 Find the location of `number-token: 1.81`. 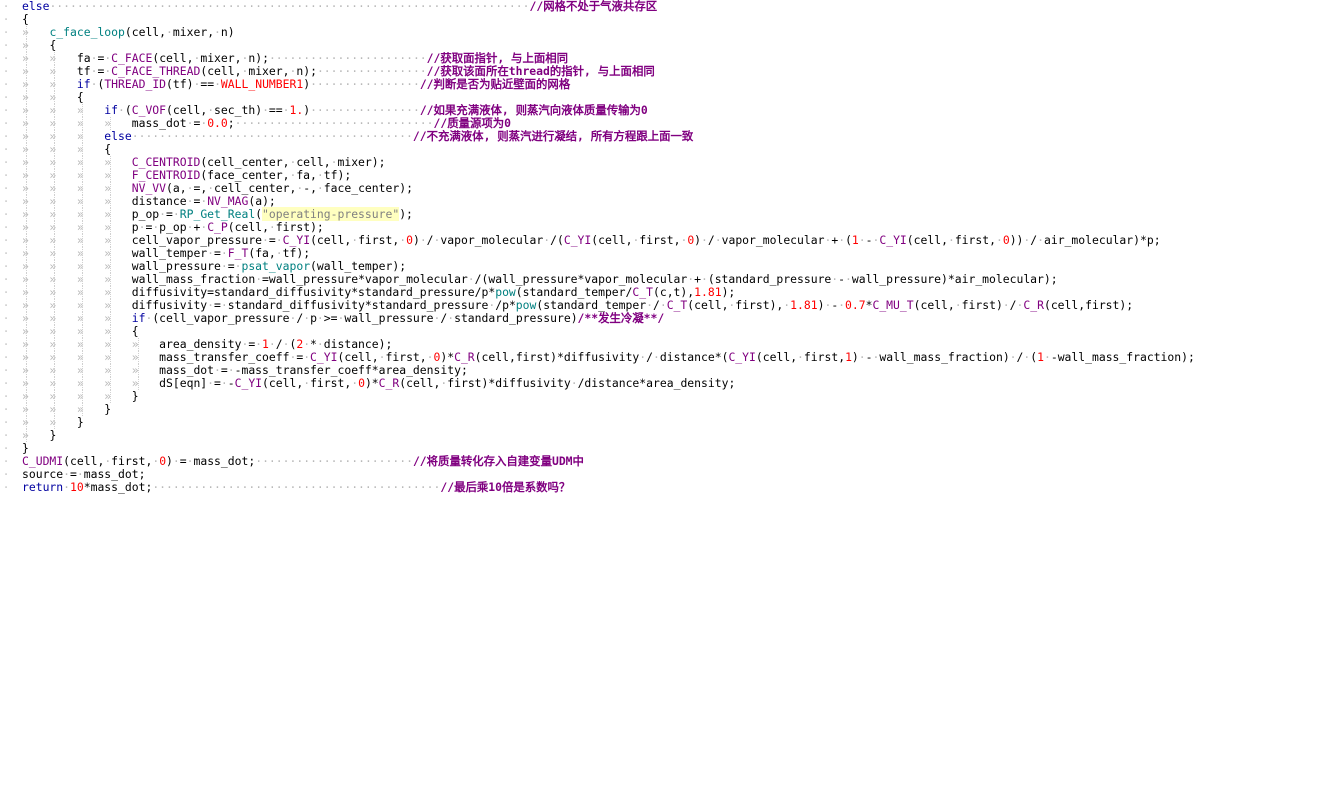

number-token: 1.81 is located at coordinates (804, 305).